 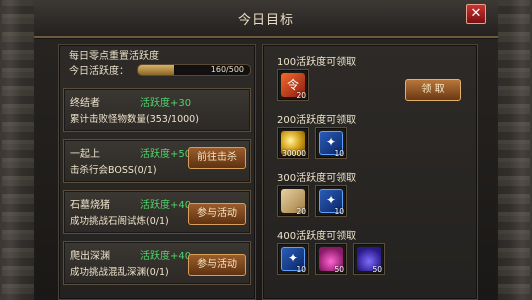 What do you see at coordinates (317, 62) in the screenshot?
I see `reward-tier-title: 100活跃度可领取` at bounding box center [317, 62].